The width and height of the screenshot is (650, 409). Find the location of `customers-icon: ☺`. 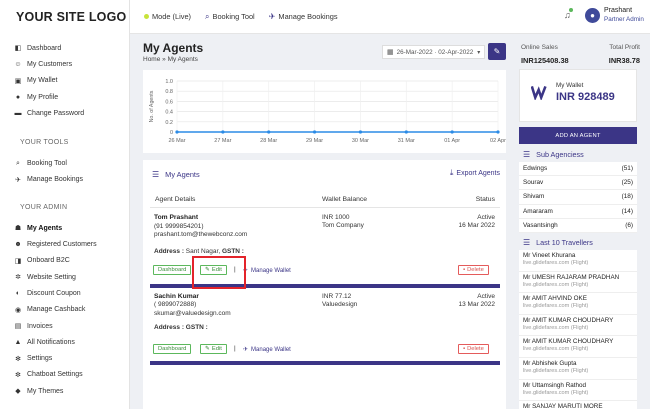

customers-icon: ☺ is located at coordinates (18, 64).